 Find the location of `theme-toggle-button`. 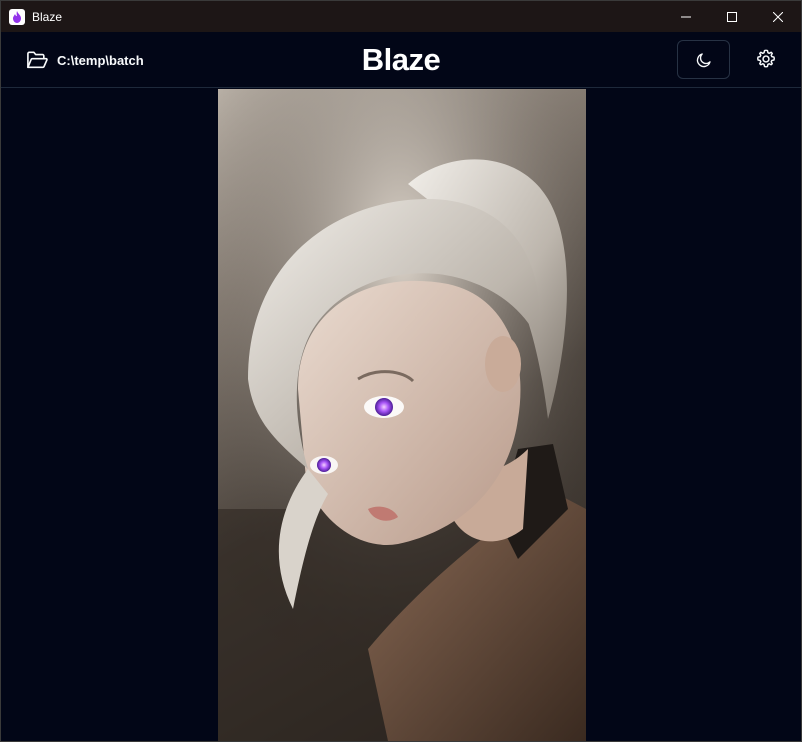

theme-toggle-button is located at coordinates (703, 59).